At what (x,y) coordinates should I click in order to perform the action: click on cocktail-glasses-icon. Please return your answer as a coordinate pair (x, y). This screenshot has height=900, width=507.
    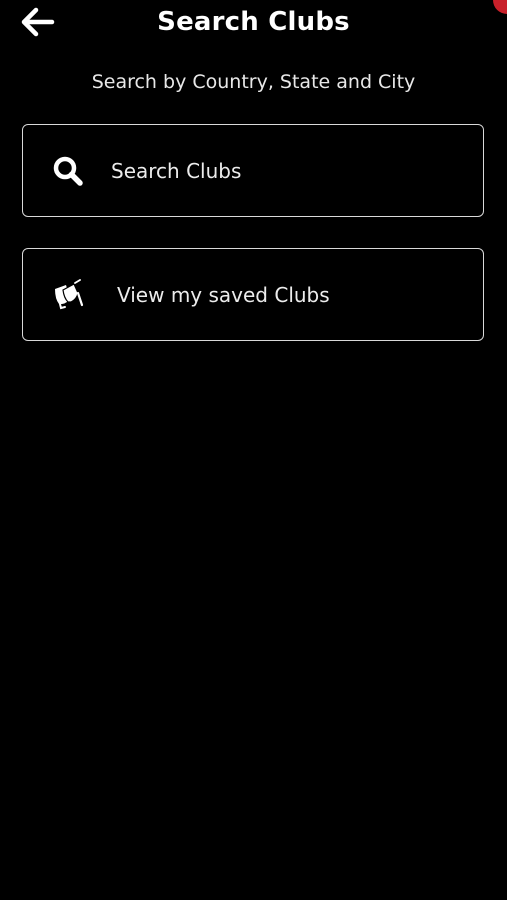
    Looking at the image, I should click on (68, 295).